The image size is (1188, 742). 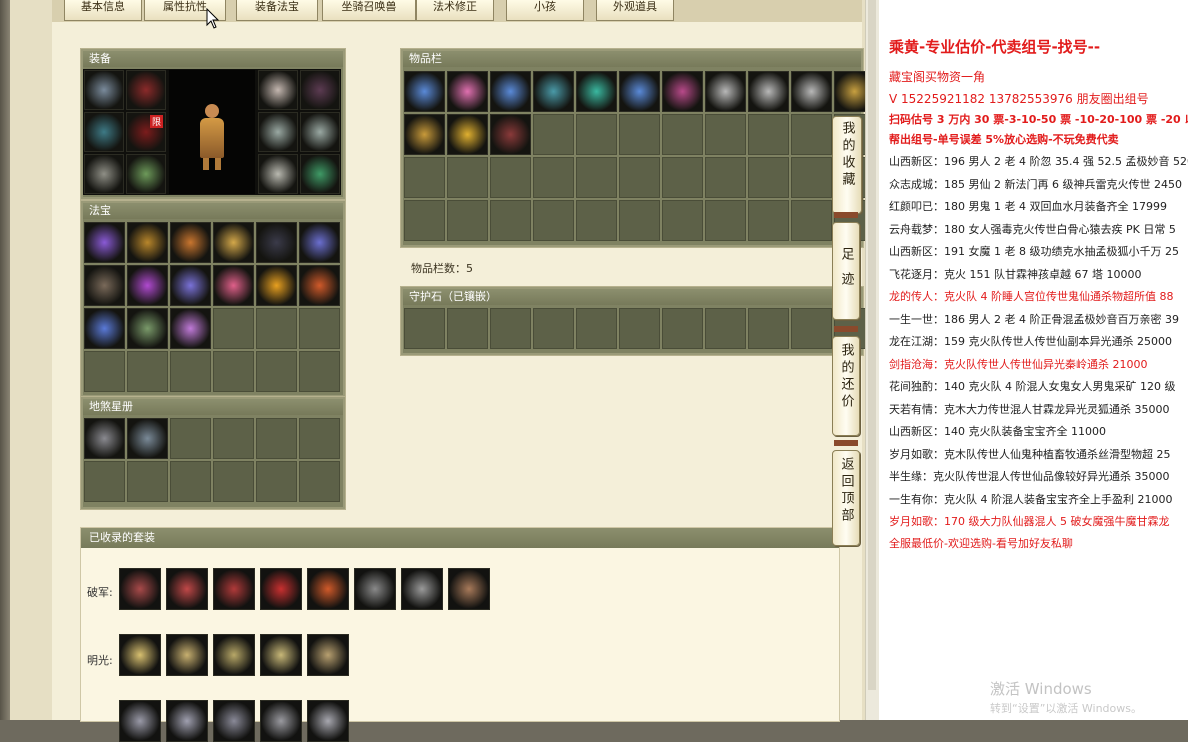 What do you see at coordinates (156, 121) in the screenshot?
I see `limited-badge: 限` at bounding box center [156, 121].